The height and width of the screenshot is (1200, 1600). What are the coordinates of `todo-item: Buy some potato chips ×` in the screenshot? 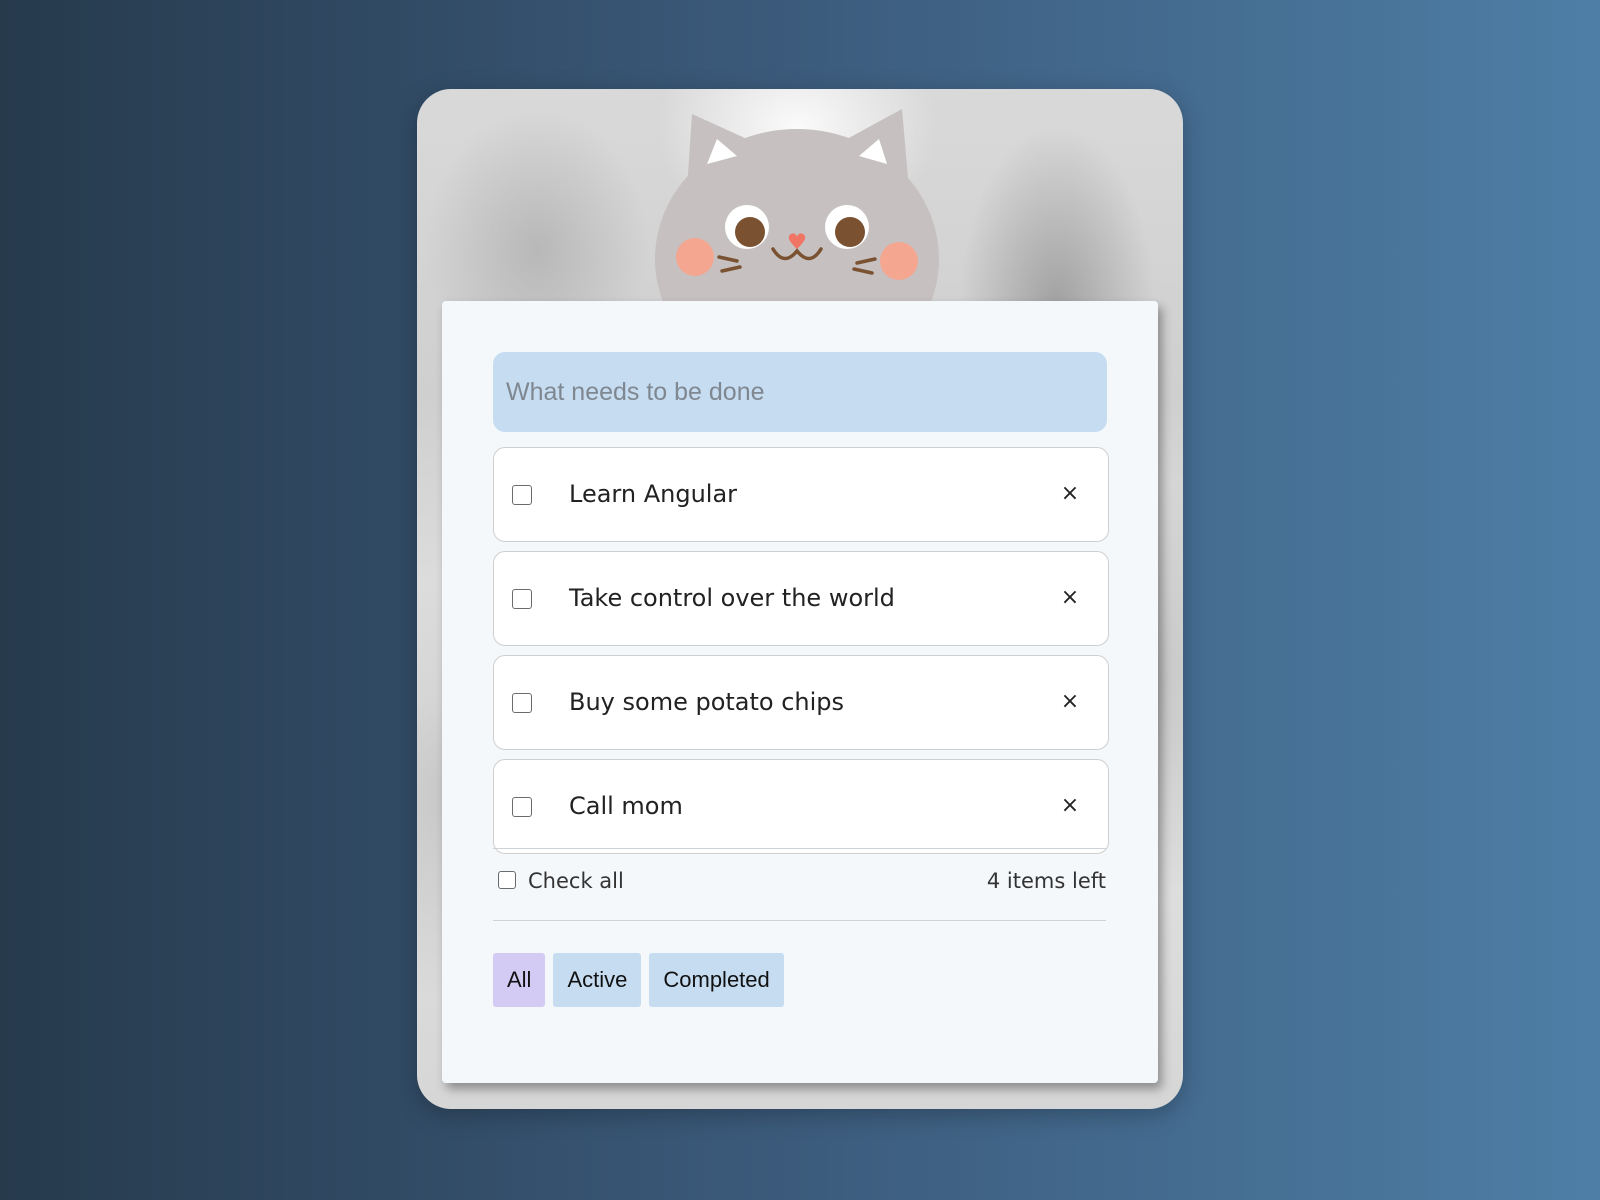 It's located at (801, 702).